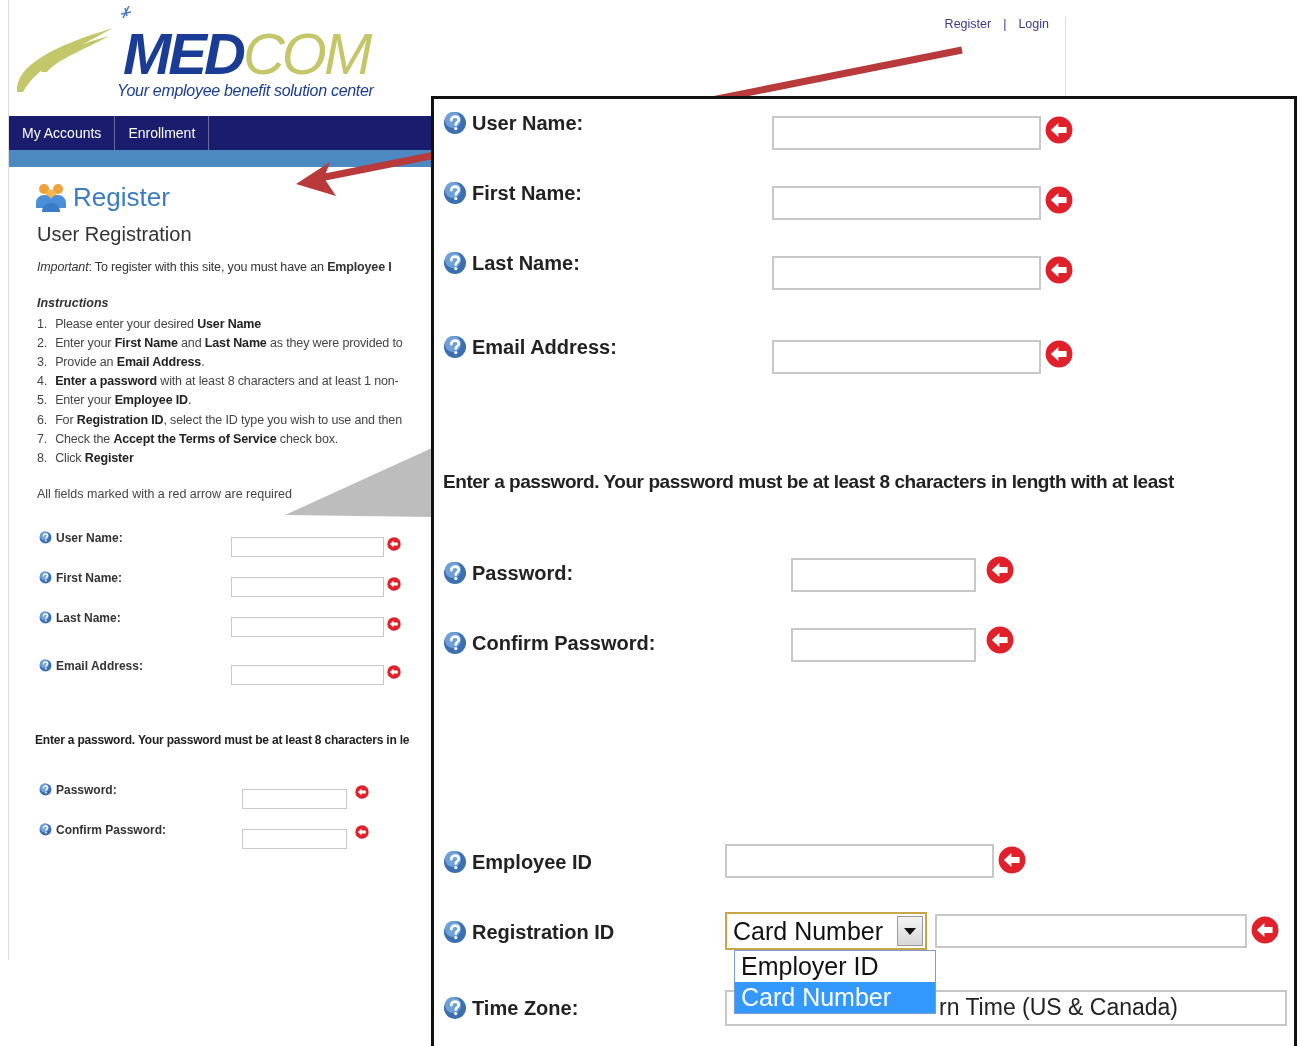 The height and width of the screenshot is (1046, 1306). I want to click on instruction-text: Enter a password with at least 8 characters and at least 1 non-, so click(227, 381).